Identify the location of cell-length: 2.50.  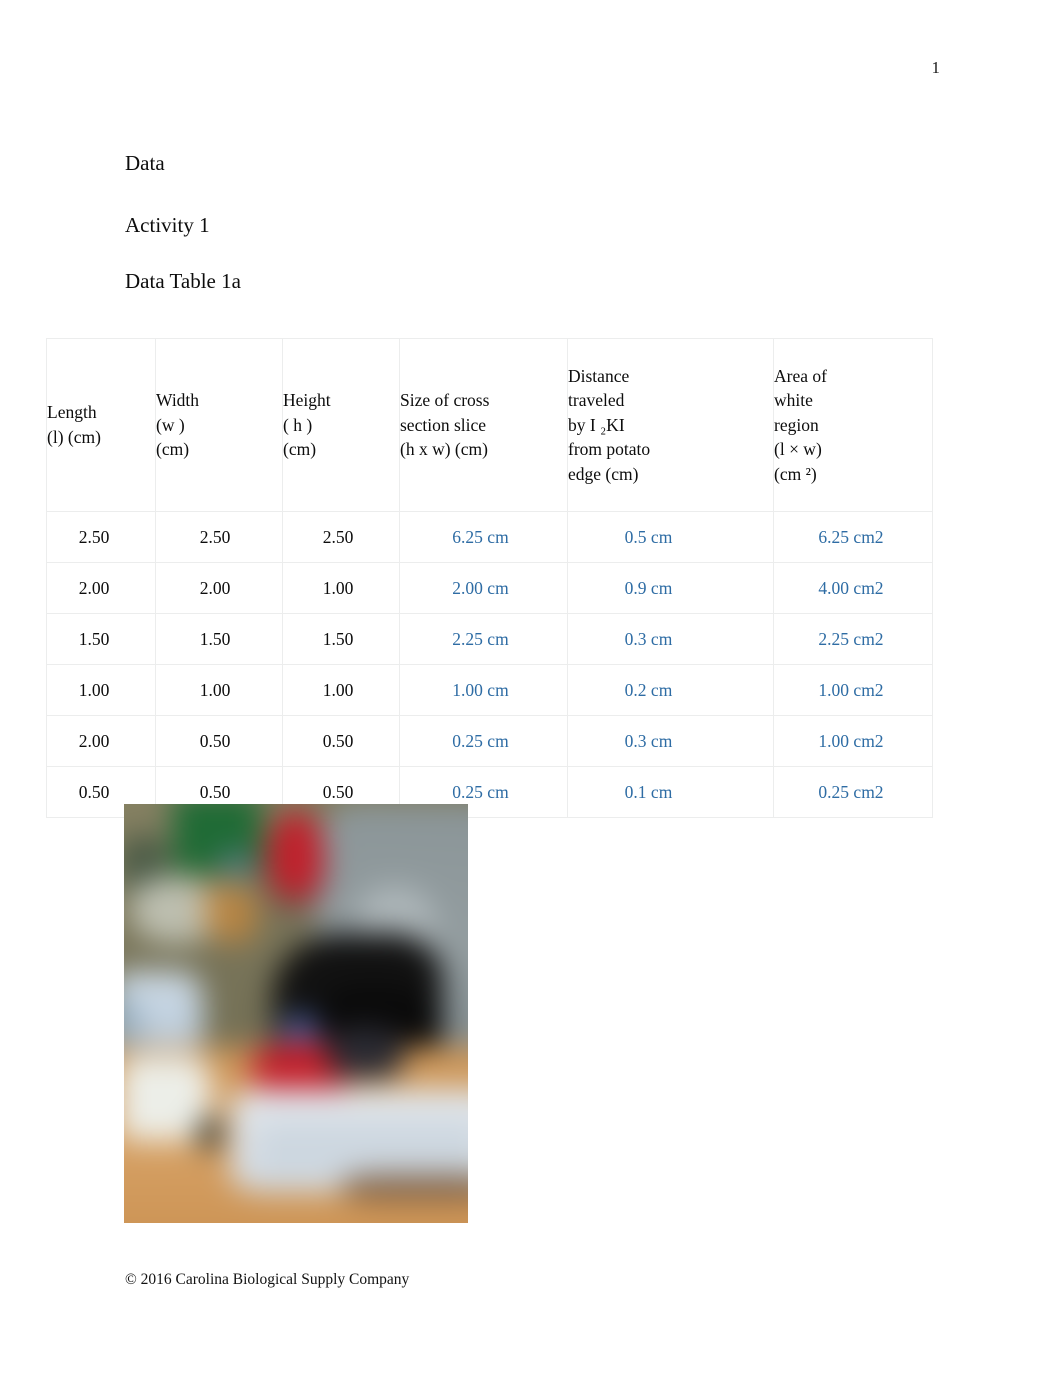
(101, 537).